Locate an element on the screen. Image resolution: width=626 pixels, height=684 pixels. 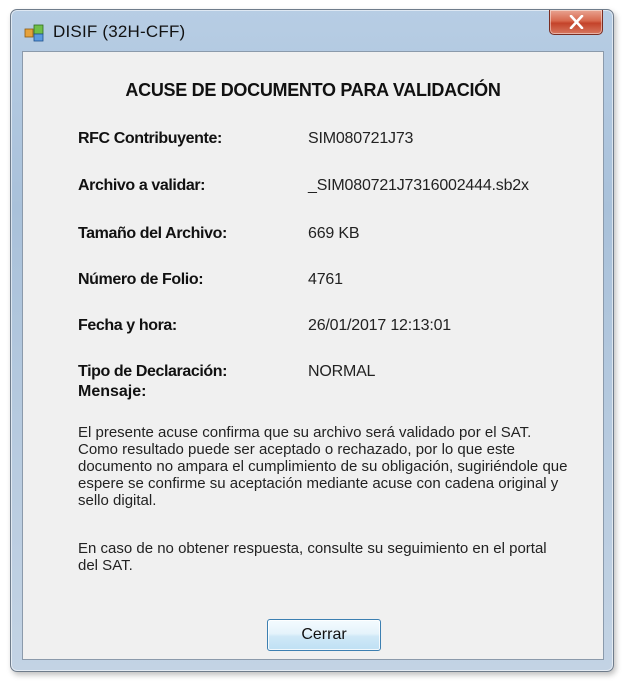
field-value-rfc: SIM080721J73 is located at coordinates (361, 138).